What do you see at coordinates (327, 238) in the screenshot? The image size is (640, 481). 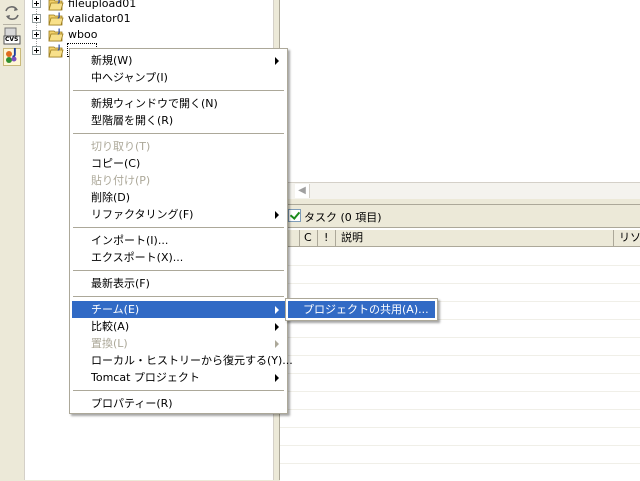 I see `column-header-priority: !` at bounding box center [327, 238].